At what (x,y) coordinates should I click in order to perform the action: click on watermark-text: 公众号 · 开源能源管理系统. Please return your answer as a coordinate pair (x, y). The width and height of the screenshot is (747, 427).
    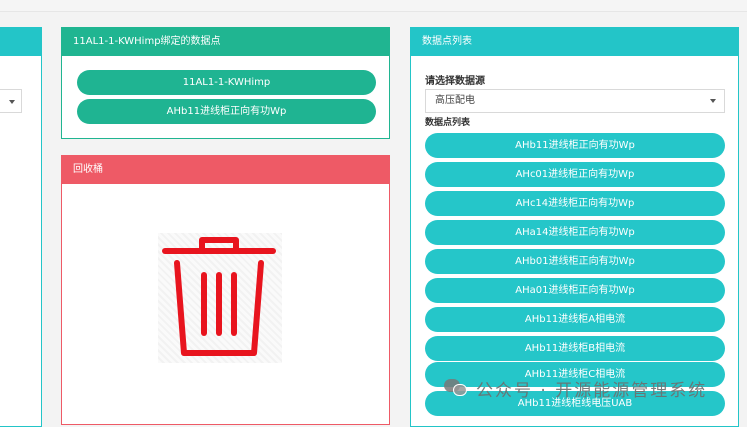
    Looking at the image, I should click on (592, 390).